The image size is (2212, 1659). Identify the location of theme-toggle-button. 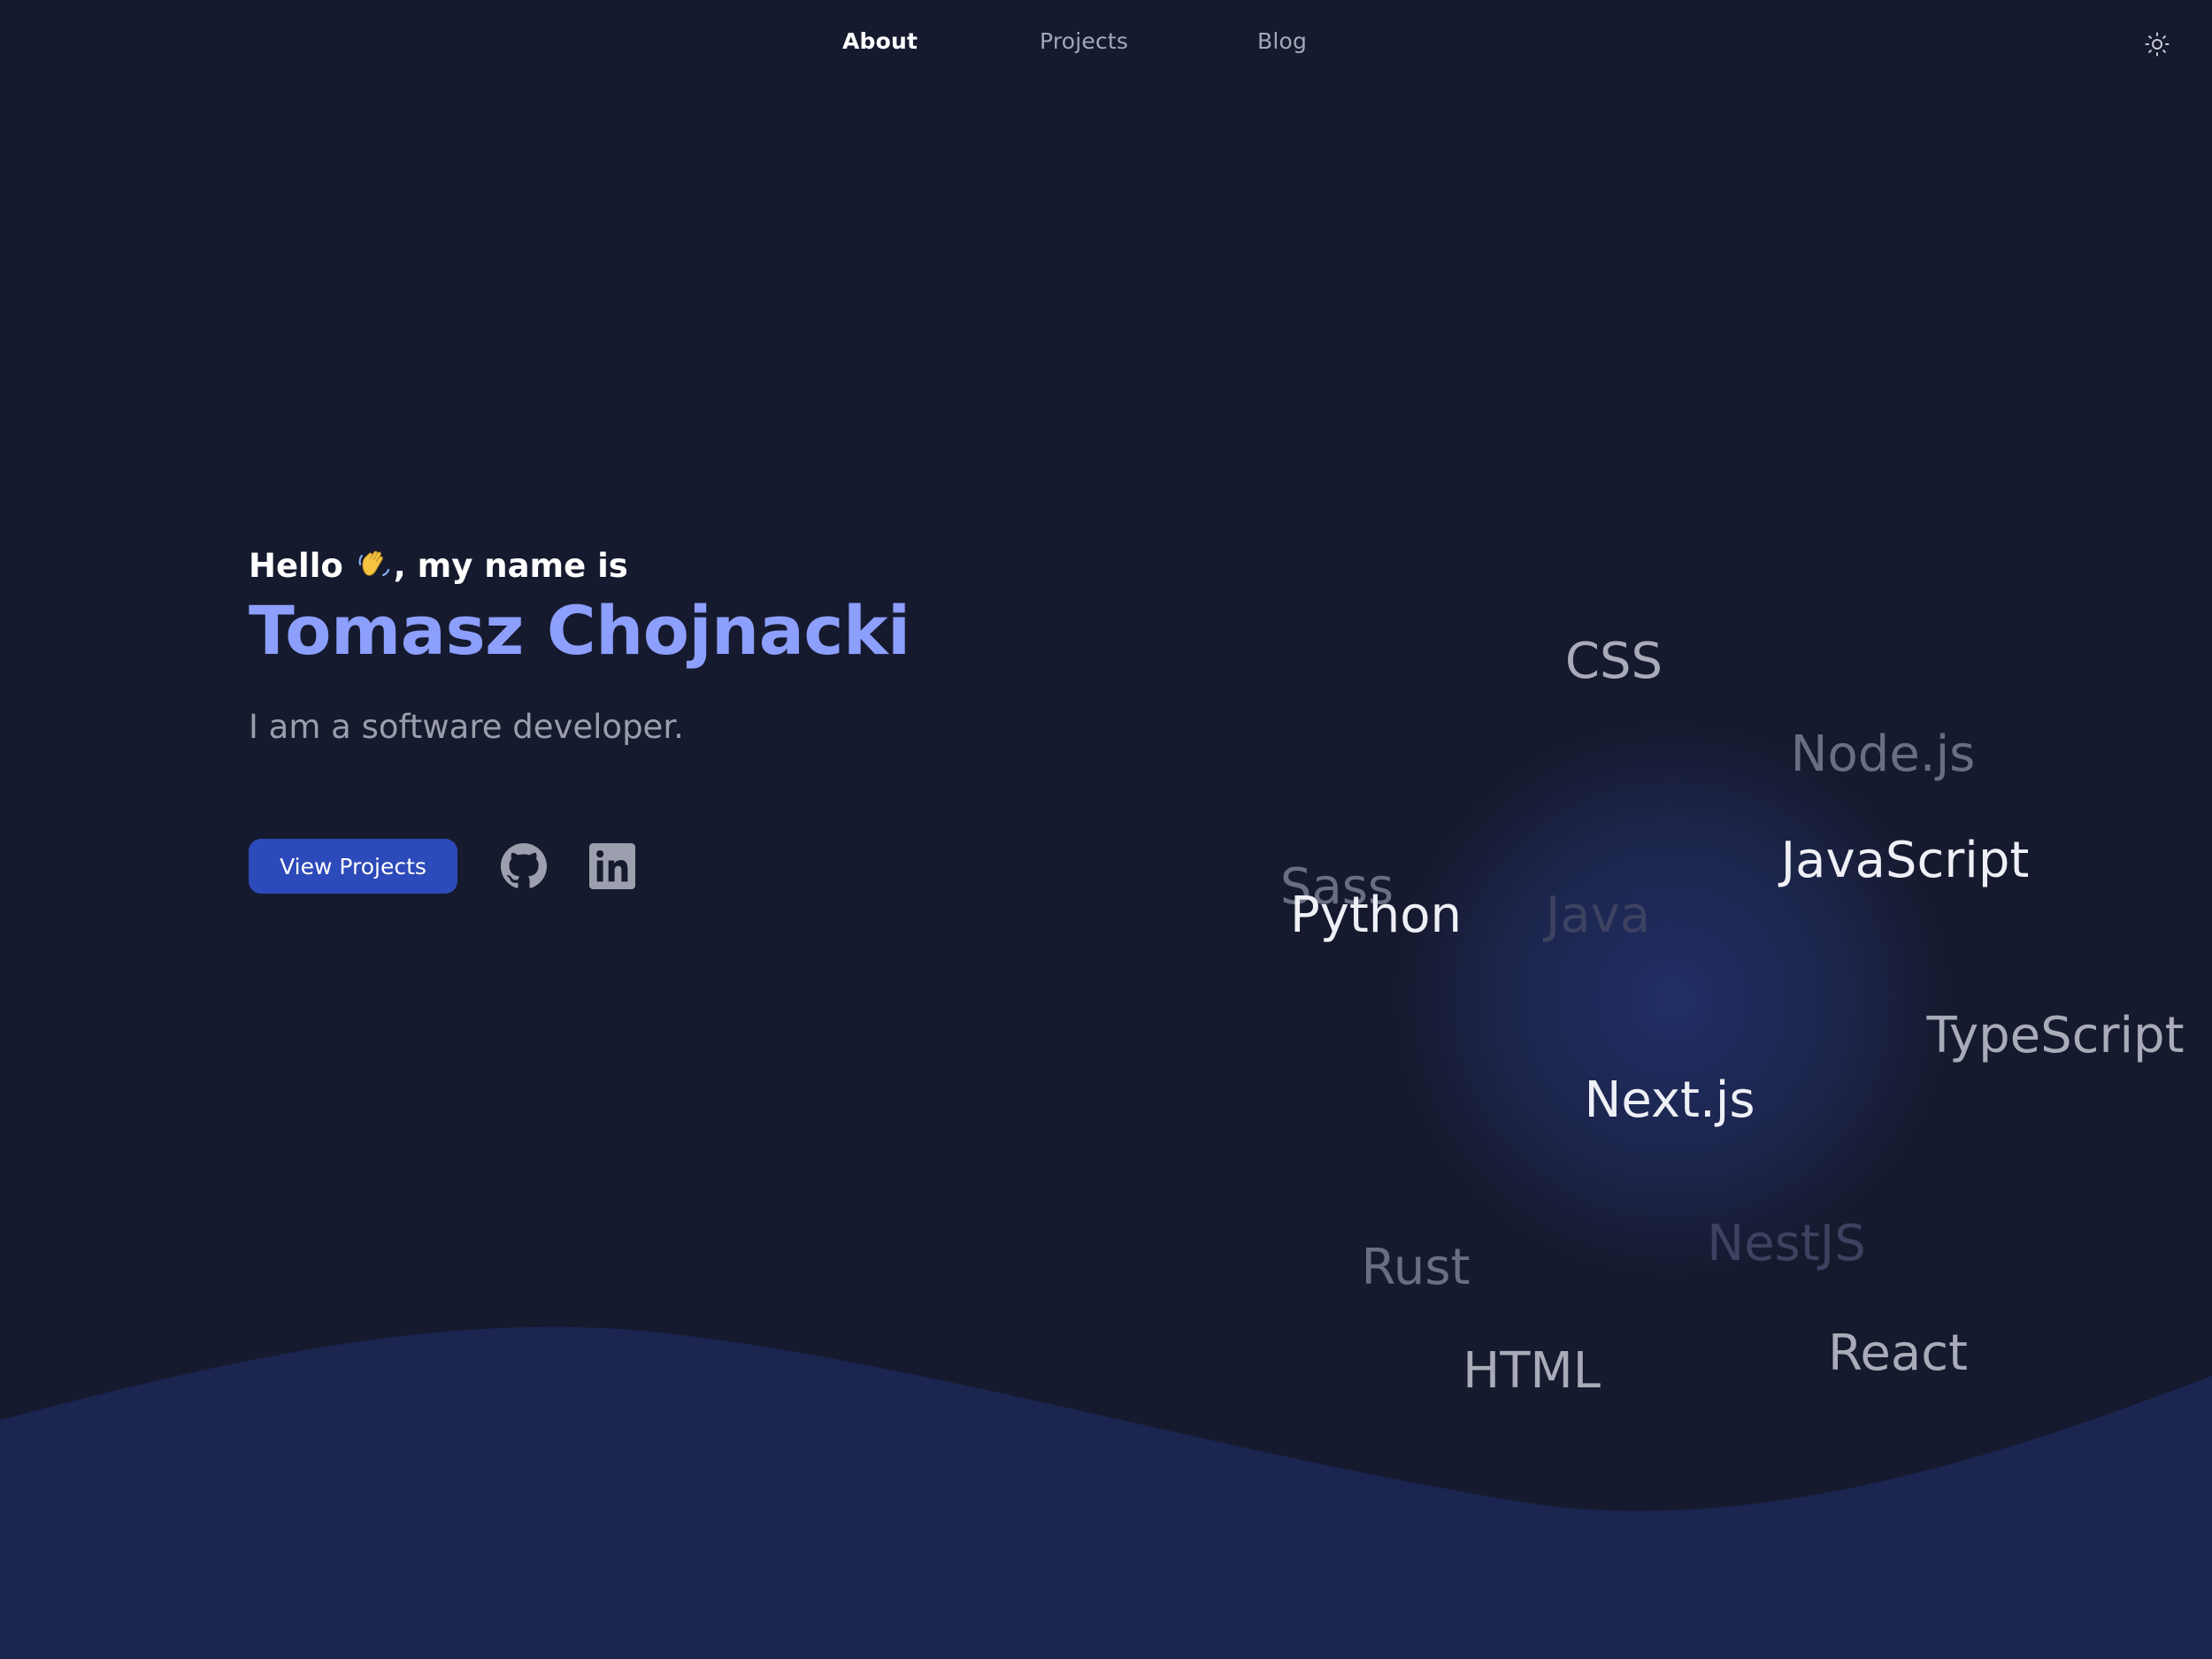
(2157, 45).